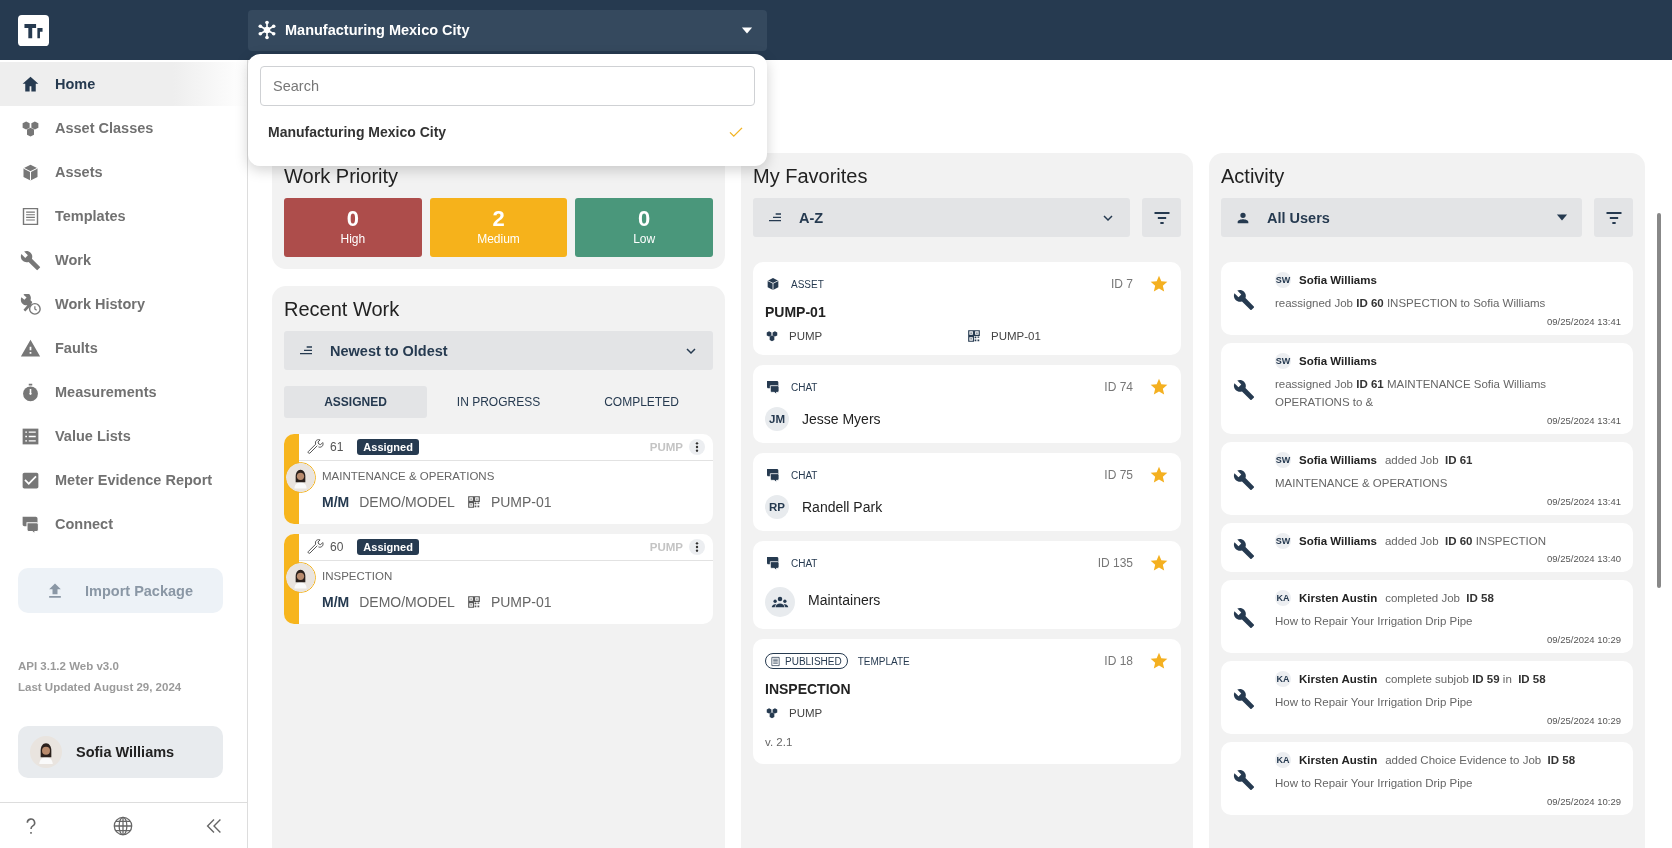 The image size is (1672, 848). I want to click on sidebar-item: Assets, so click(123, 172).